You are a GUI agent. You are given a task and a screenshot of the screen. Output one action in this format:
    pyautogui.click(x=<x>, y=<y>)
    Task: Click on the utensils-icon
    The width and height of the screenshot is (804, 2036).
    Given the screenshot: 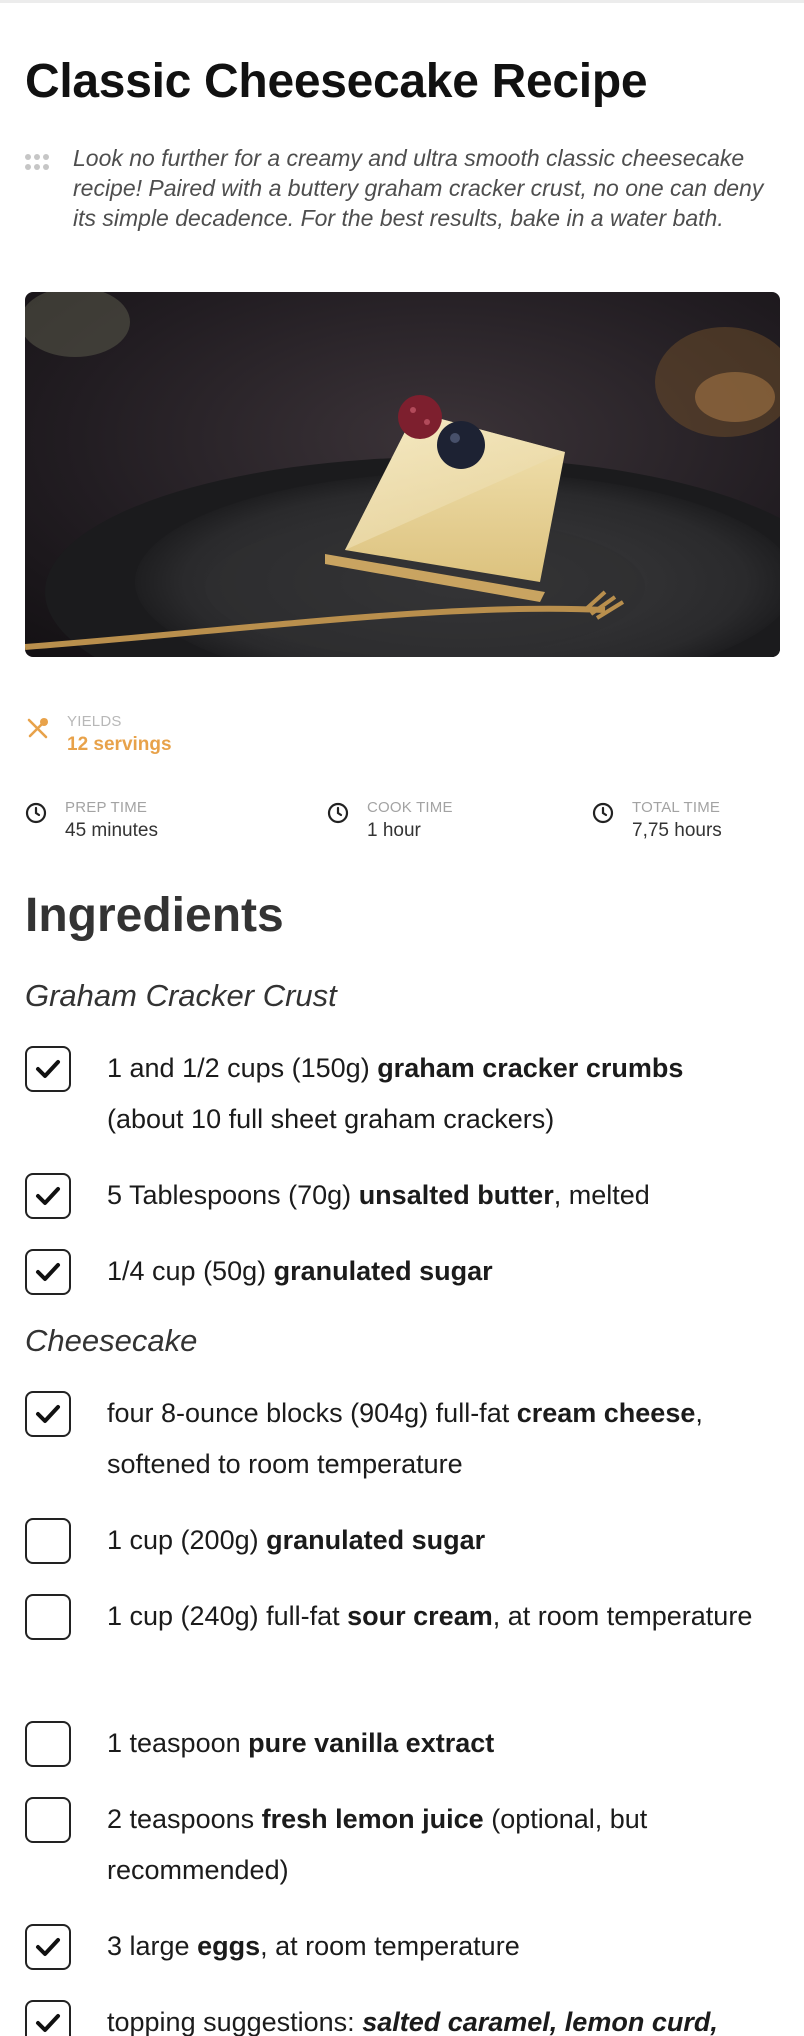 What is the action you would take?
    pyautogui.click(x=37, y=728)
    